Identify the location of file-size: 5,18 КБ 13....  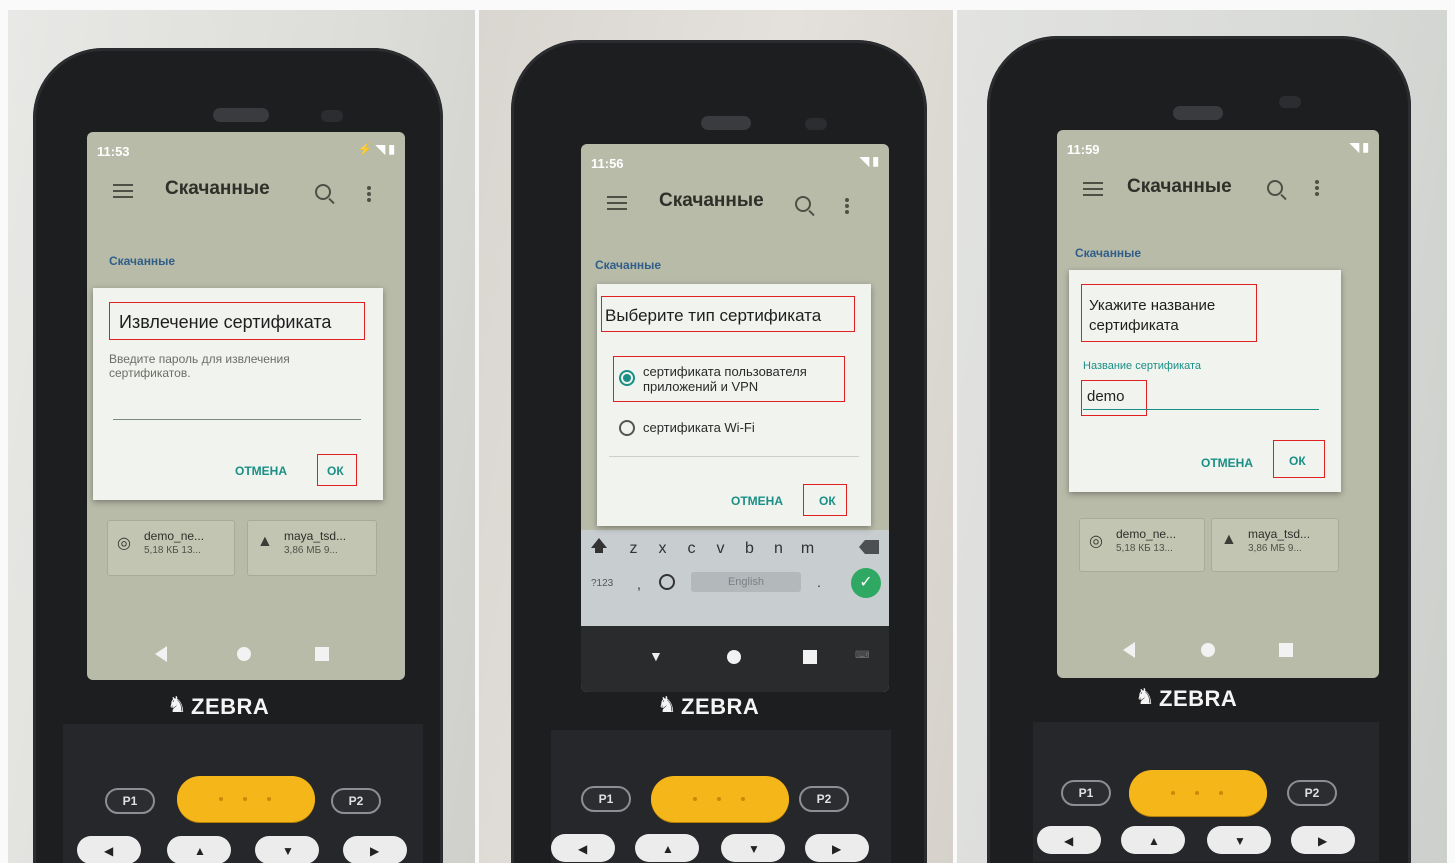
(172, 550).